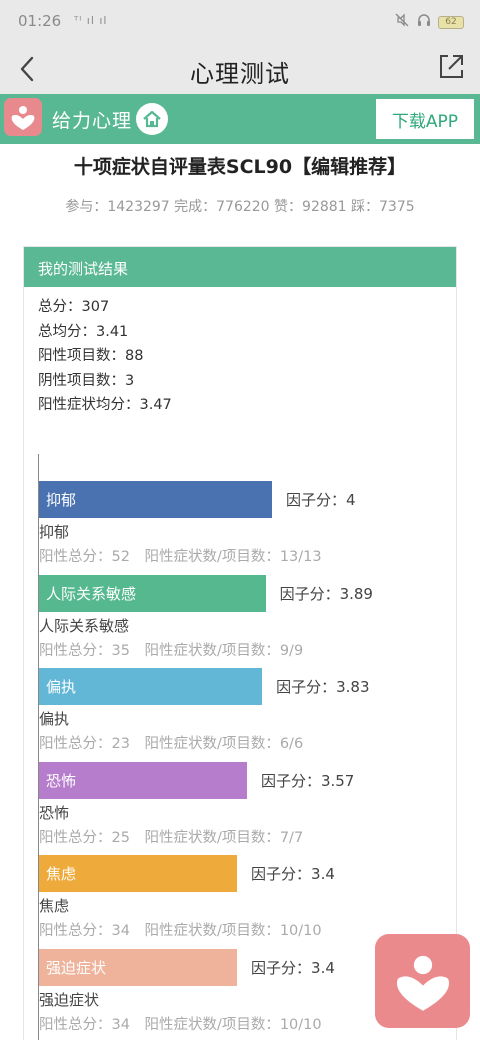 The height and width of the screenshot is (1040, 480). Describe the element at coordinates (321, 500) in the screenshot. I see `factor-score: 因子分：4` at that location.